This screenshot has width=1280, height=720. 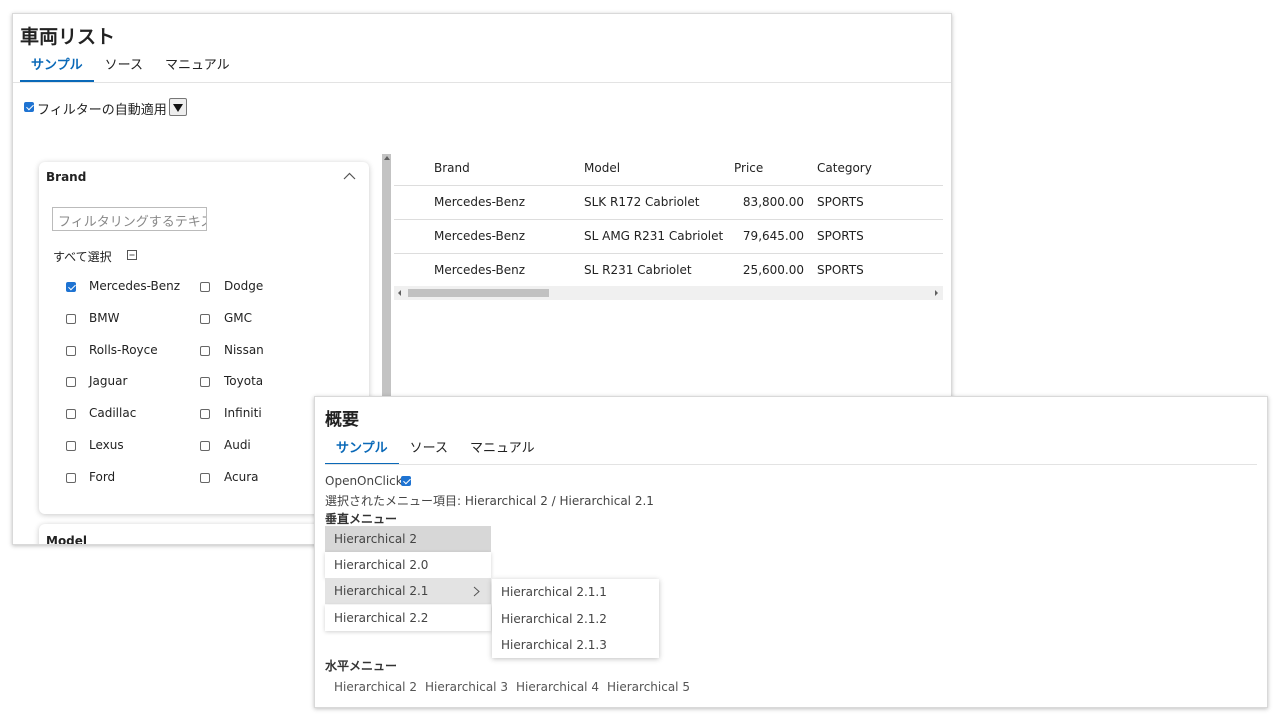 What do you see at coordinates (478, 293) in the screenshot?
I see `horizontal-scroll-thumb` at bounding box center [478, 293].